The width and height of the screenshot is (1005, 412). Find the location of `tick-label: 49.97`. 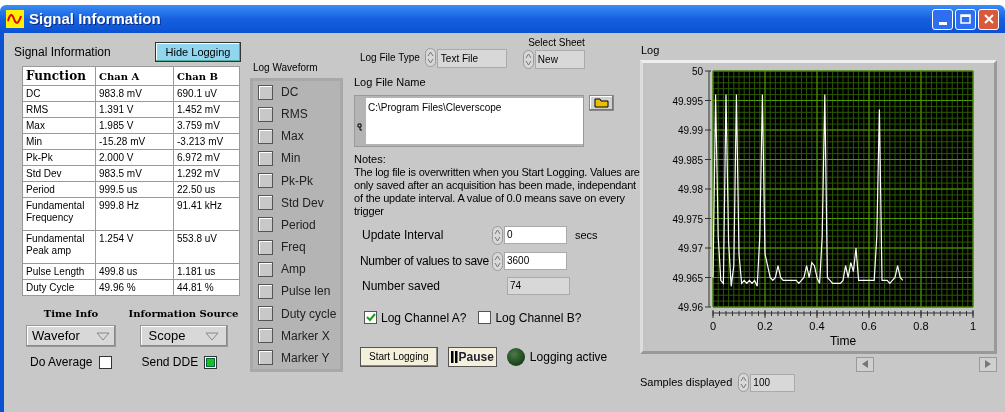

tick-label: 49.97 is located at coordinates (690, 248).